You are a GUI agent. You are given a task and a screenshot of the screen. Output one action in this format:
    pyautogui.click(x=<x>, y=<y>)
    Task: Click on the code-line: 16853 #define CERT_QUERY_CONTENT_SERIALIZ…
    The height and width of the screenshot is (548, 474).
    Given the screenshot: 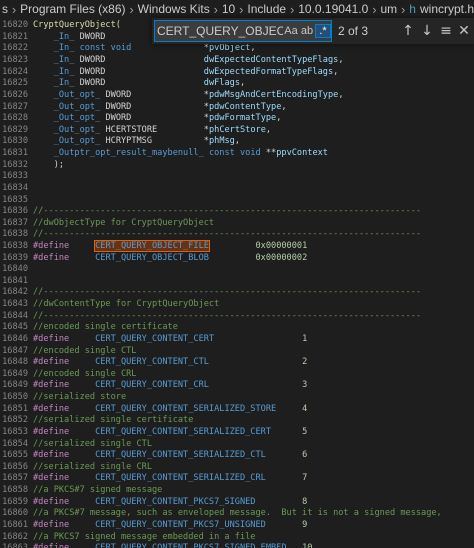 What is the action you would take?
    pyautogui.click(x=237, y=433)
    